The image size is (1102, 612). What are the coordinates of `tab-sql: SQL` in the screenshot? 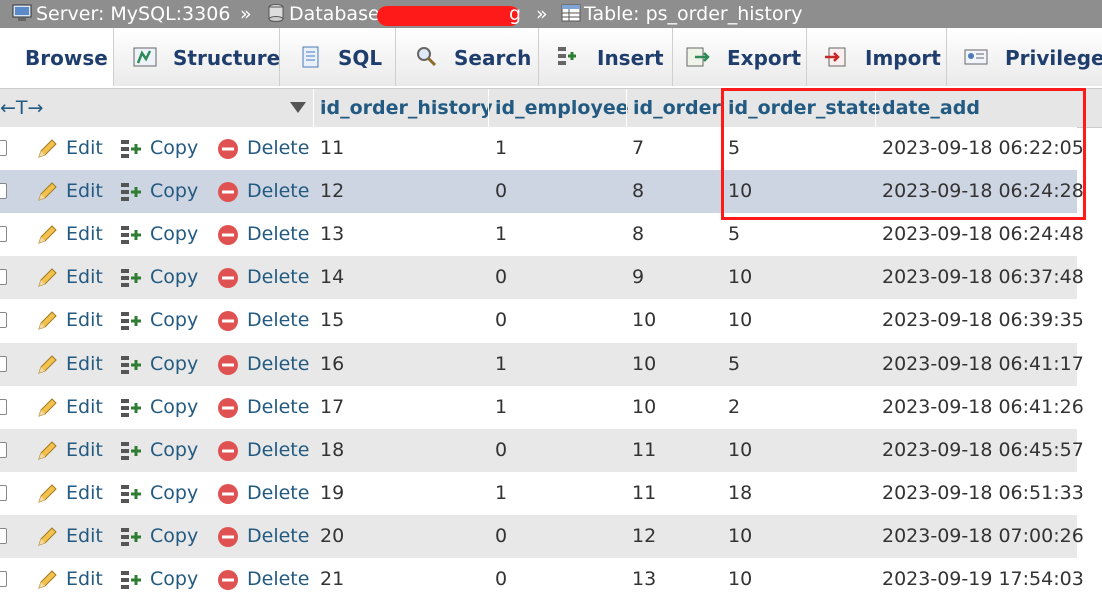 It's located at (338, 57).